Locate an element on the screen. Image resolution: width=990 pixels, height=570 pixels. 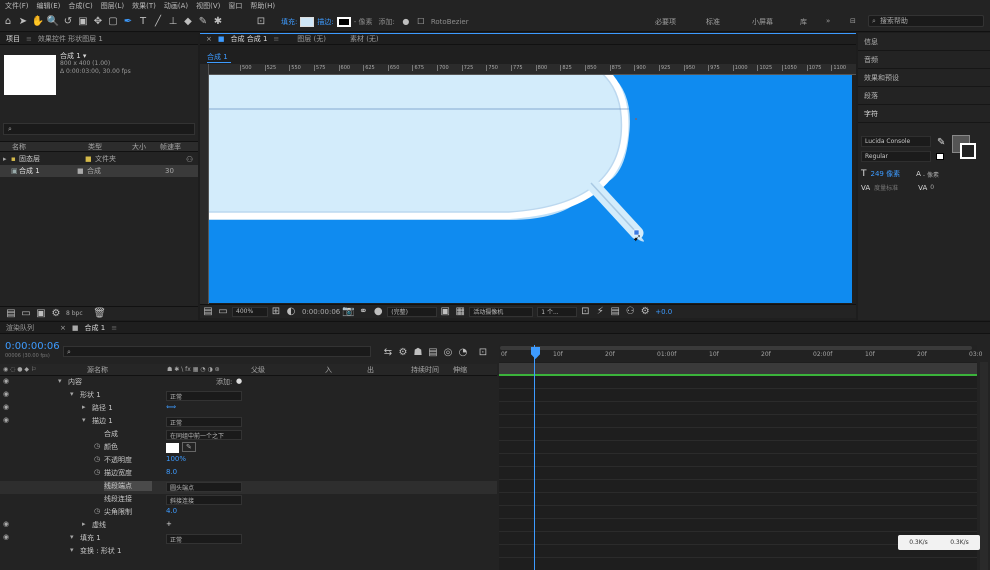
timeline-property-row: ▾ 变换 : 形状 1 is located at coordinates (248, 552).